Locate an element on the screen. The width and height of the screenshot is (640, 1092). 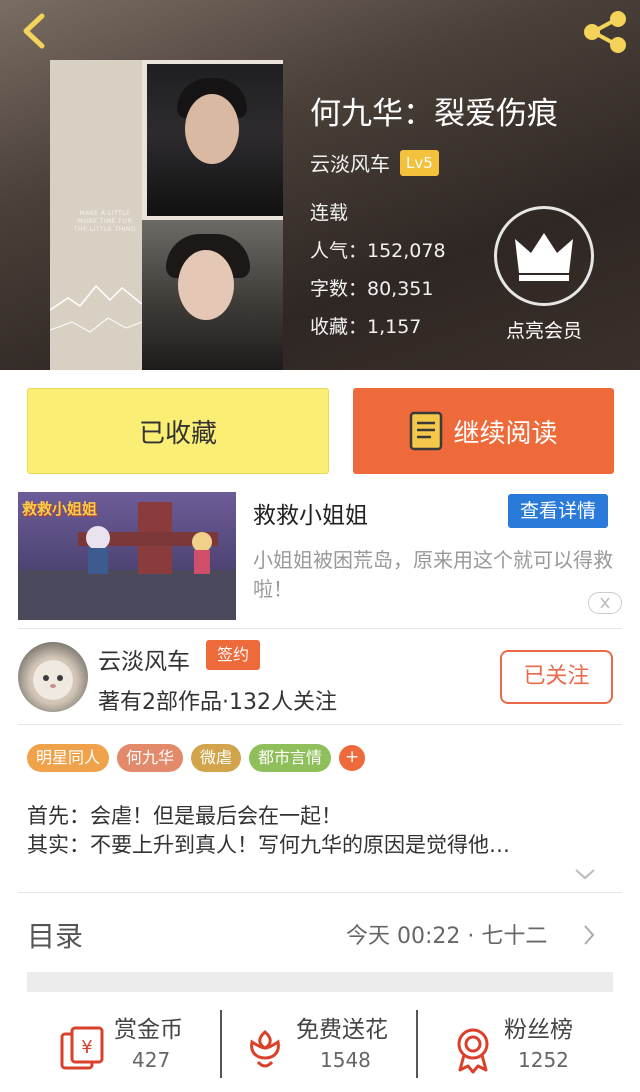
fan-ranking-count: 1252 is located at coordinates (543, 1060).